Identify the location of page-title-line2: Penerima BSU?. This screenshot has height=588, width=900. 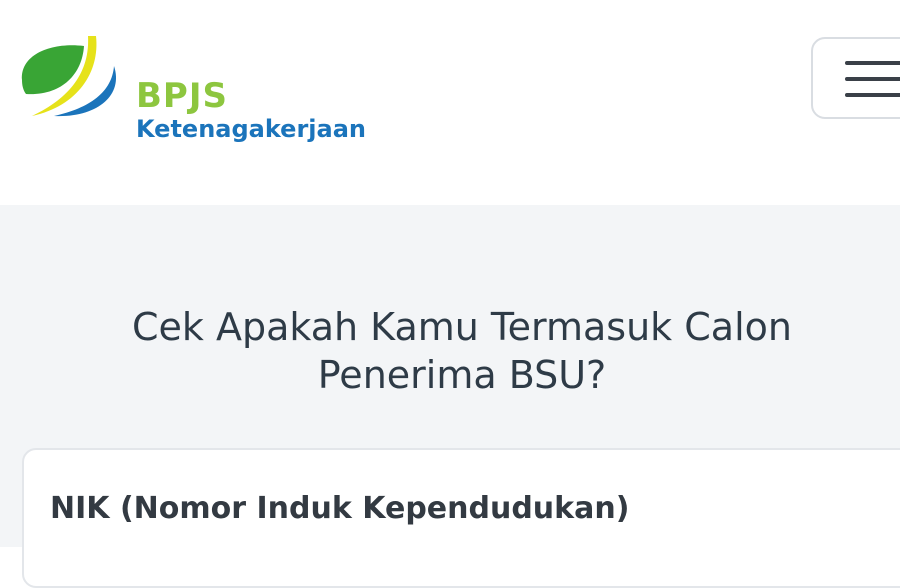
(462, 375).